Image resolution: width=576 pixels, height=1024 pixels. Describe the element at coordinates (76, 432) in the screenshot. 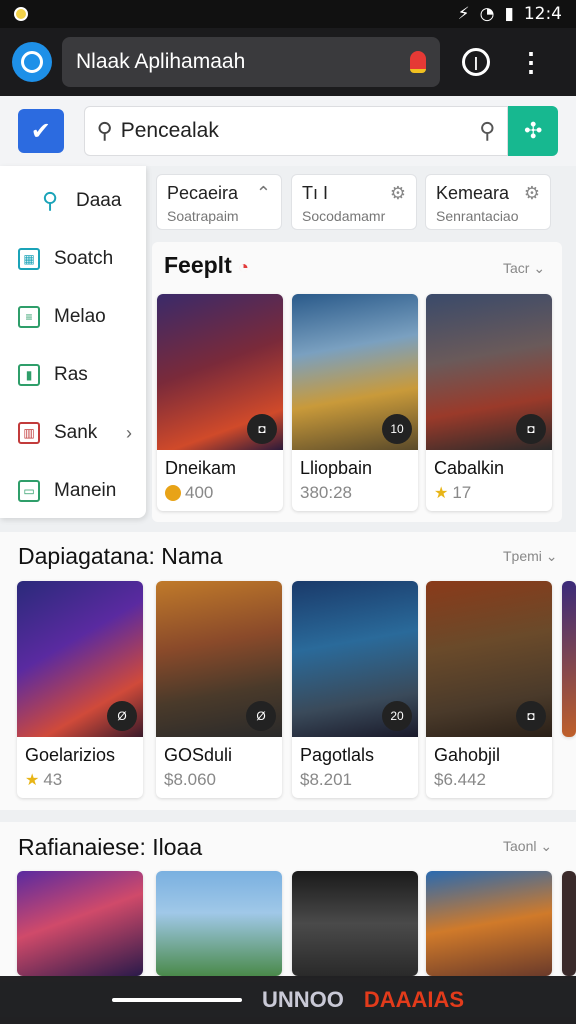

I see `sidebar-item-label: Sank` at that location.